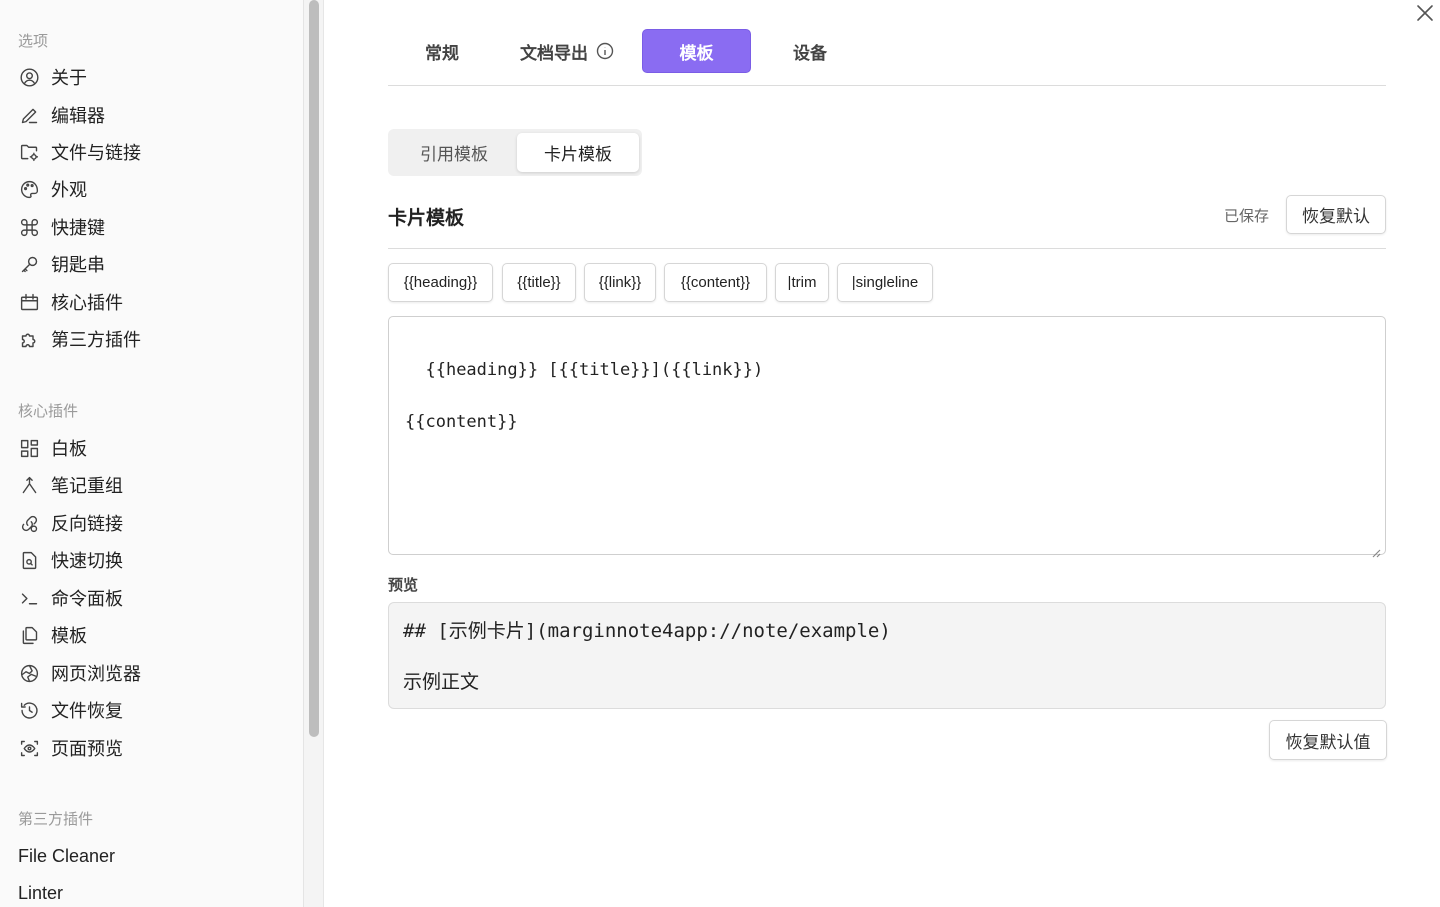  What do you see at coordinates (87, 303) in the screenshot?
I see `sidebar-item-label: 核心插件` at bounding box center [87, 303].